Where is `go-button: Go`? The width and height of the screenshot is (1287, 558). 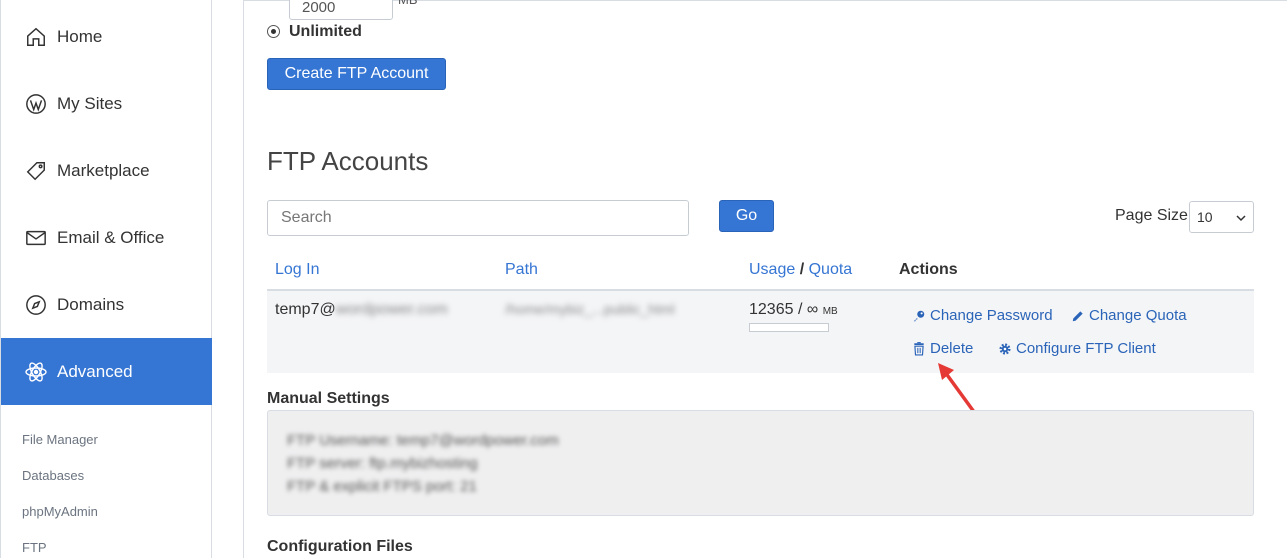
go-button: Go is located at coordinates (746, 216).